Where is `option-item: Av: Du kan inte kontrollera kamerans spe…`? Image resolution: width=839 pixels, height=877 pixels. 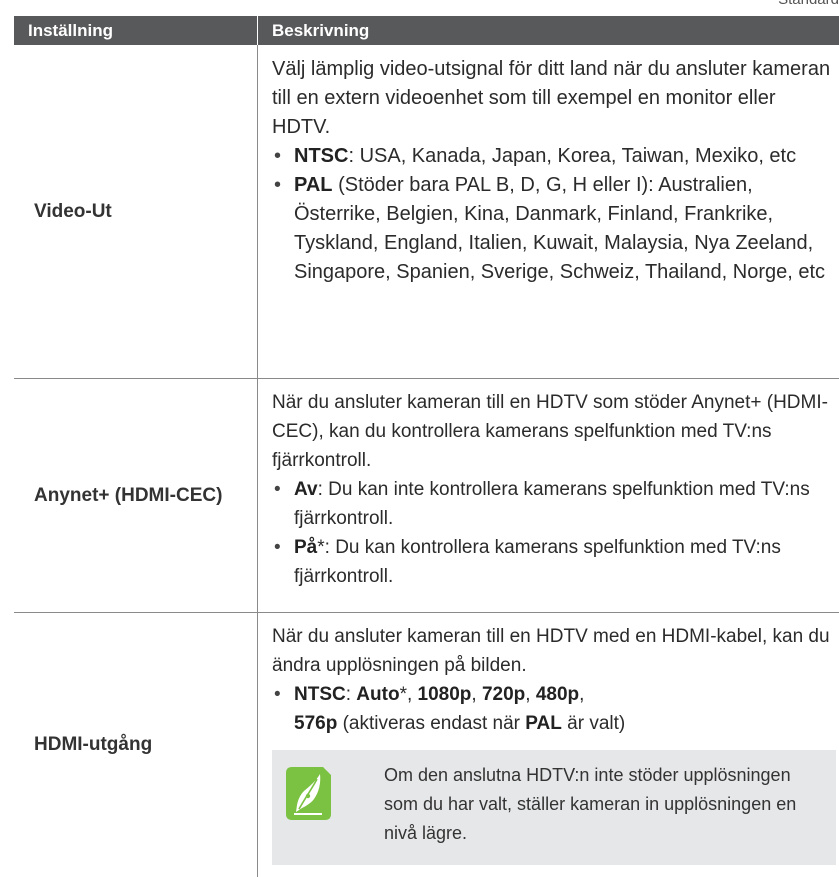
option-item: Av: Du kan inte kontrollera kamerans spe… is located at coordinates (555, 504).